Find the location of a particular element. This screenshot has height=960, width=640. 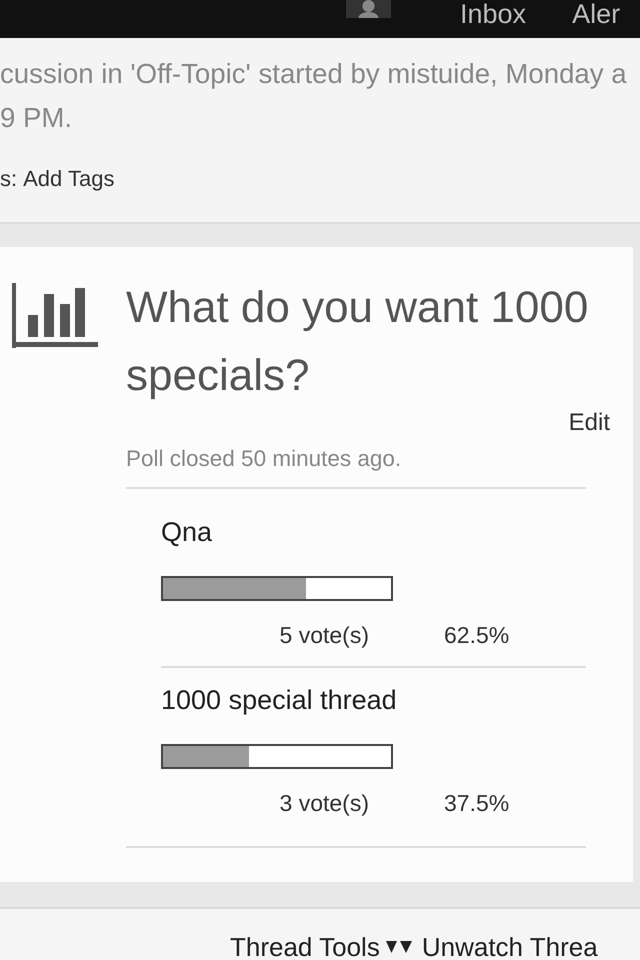

poll-question: What do you want 1000 specials? is located at coordinates (358, 342).